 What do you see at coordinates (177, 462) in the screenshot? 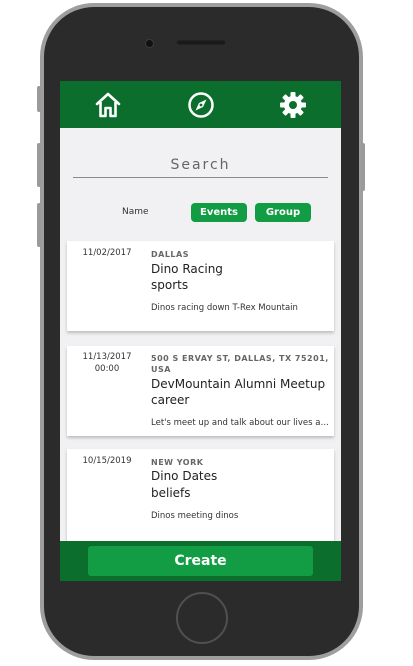
I see `event-location: NEW YORK` at bounding box center [177, 462].